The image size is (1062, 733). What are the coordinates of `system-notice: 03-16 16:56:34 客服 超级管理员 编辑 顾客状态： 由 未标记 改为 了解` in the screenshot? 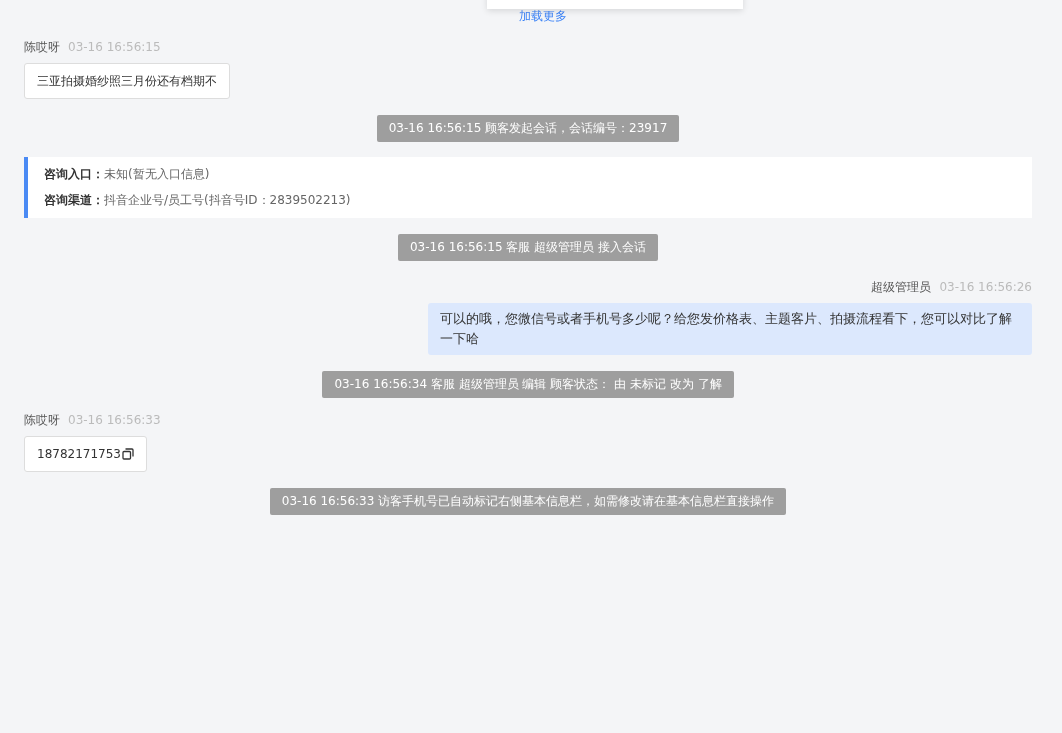 It's located at (528, 384).